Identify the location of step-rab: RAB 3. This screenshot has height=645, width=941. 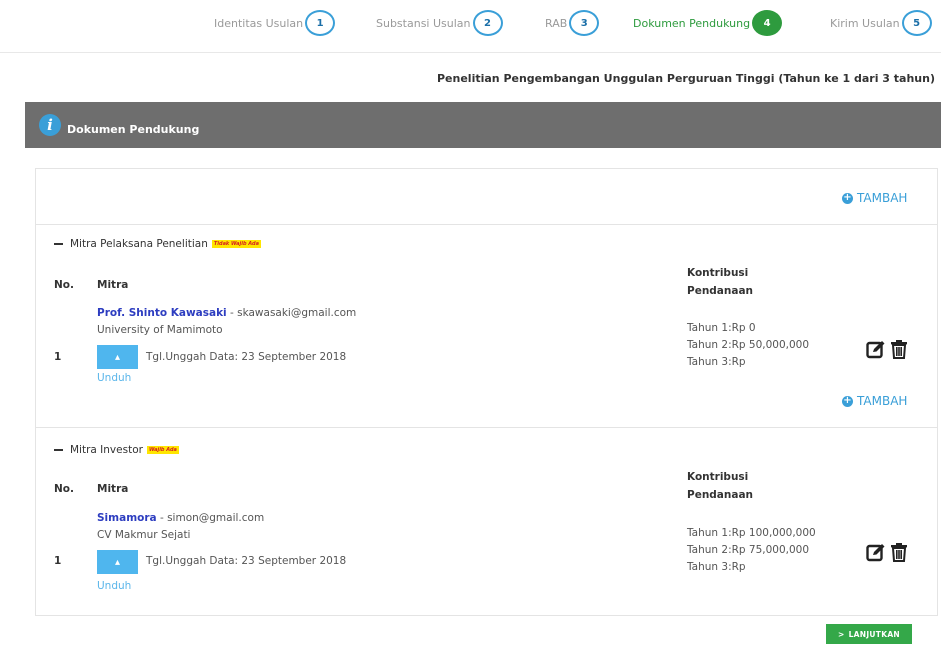
(572, 23).